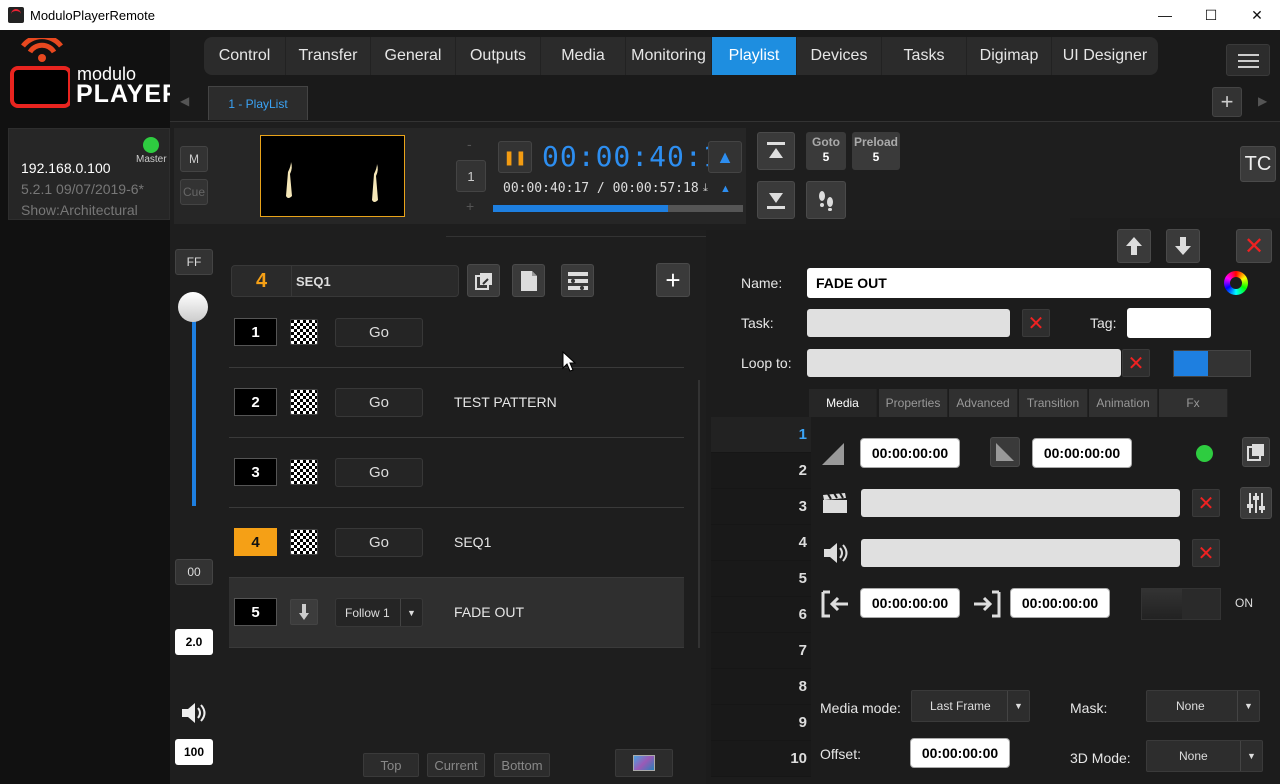 Image resolution: width=1280 pixels, height=784 pixels. What do you see at coordinates (1262, 101) in the screenshot?
I see `tab-scroll-right-icon: ▶` at bounding box center [1262, 101].